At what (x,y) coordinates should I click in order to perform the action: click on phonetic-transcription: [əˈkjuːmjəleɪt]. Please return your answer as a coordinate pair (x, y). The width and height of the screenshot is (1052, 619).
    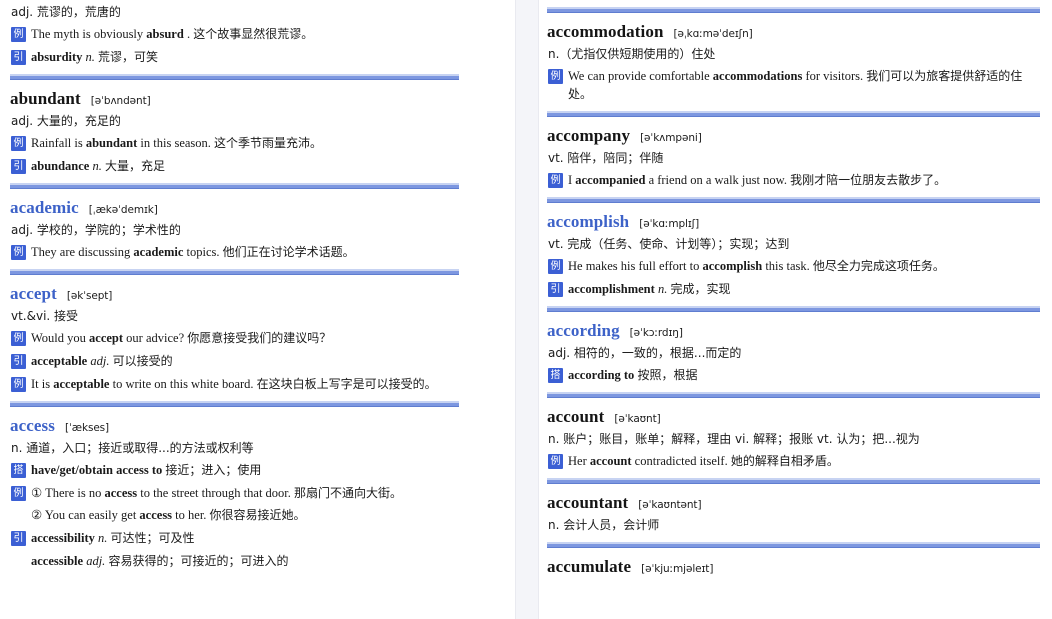
    Looking at the image, I should click on (677, 568).